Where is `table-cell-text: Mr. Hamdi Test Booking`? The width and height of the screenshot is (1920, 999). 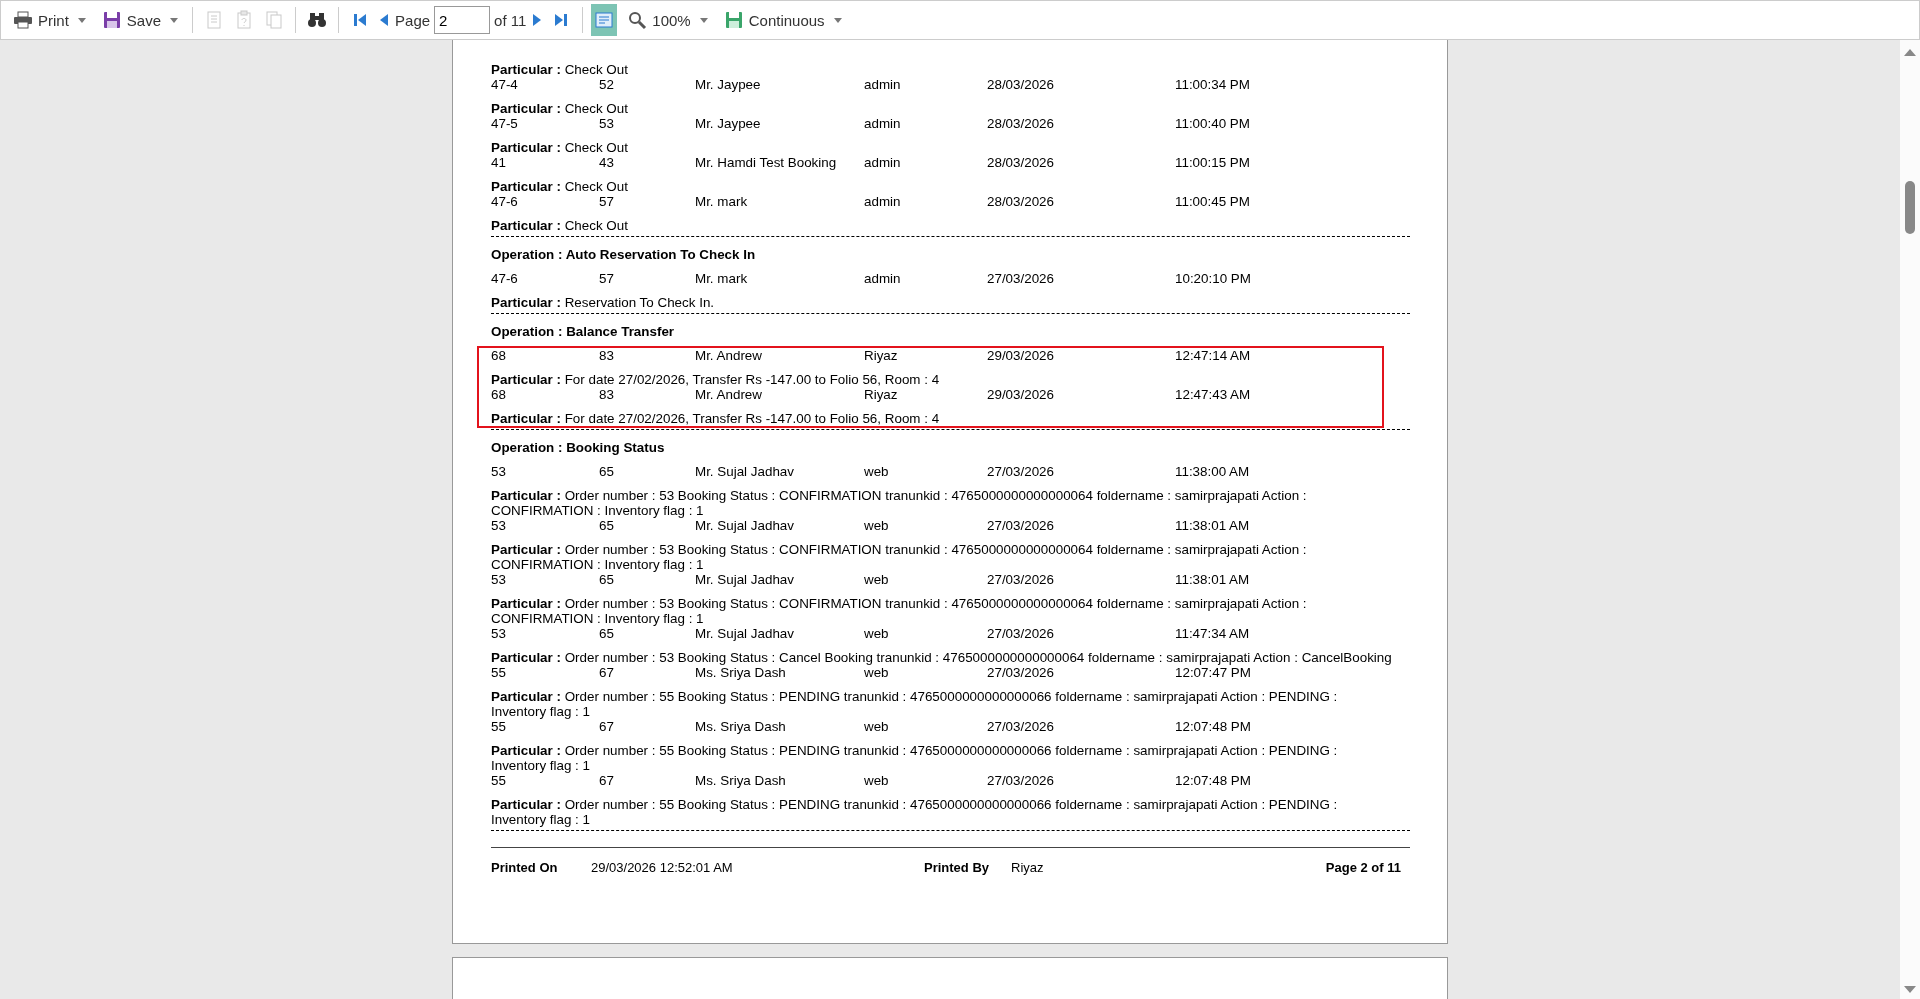 table-cell-text: Mr. Hamdi Test Booking is located at coordinates (766, 163).